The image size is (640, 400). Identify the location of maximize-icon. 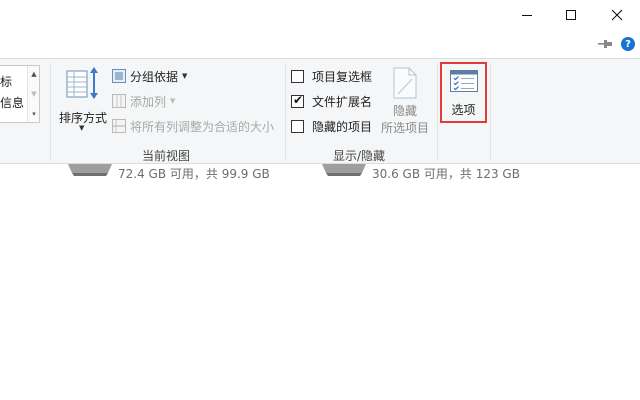
(571, 15).